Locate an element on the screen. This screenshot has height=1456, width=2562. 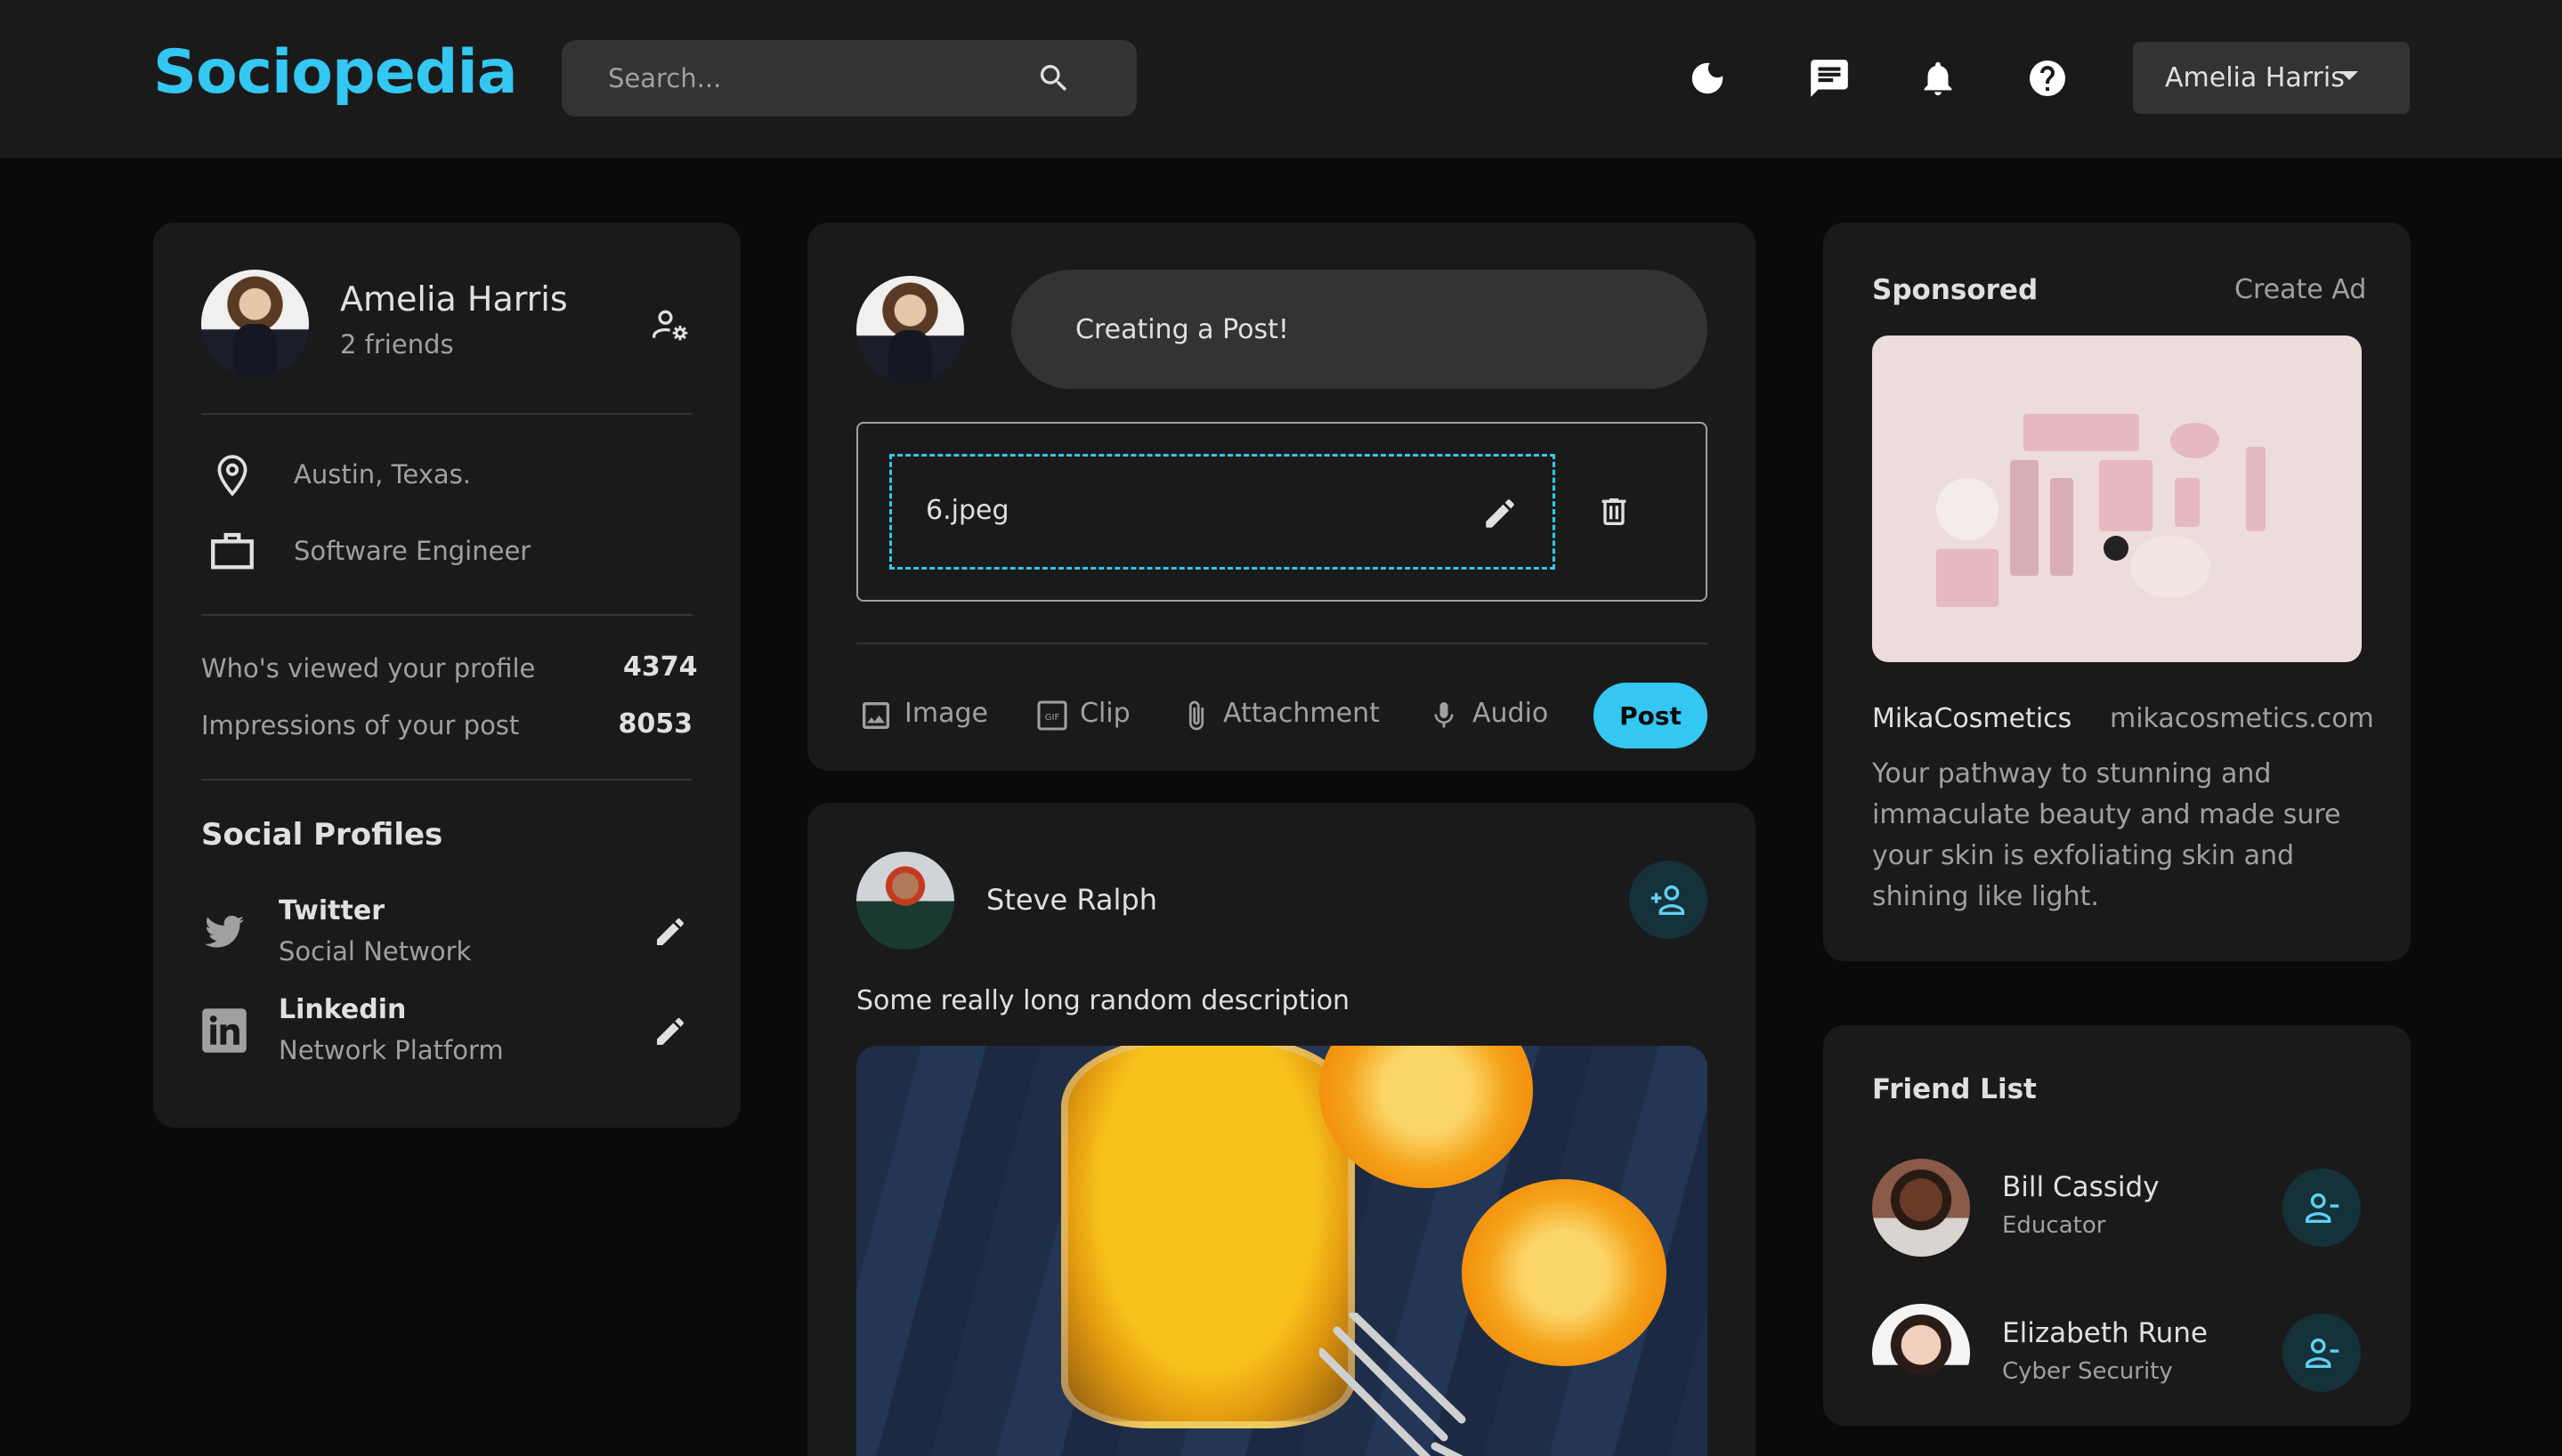
manage-account-icon is located at coordinates (670, 325).